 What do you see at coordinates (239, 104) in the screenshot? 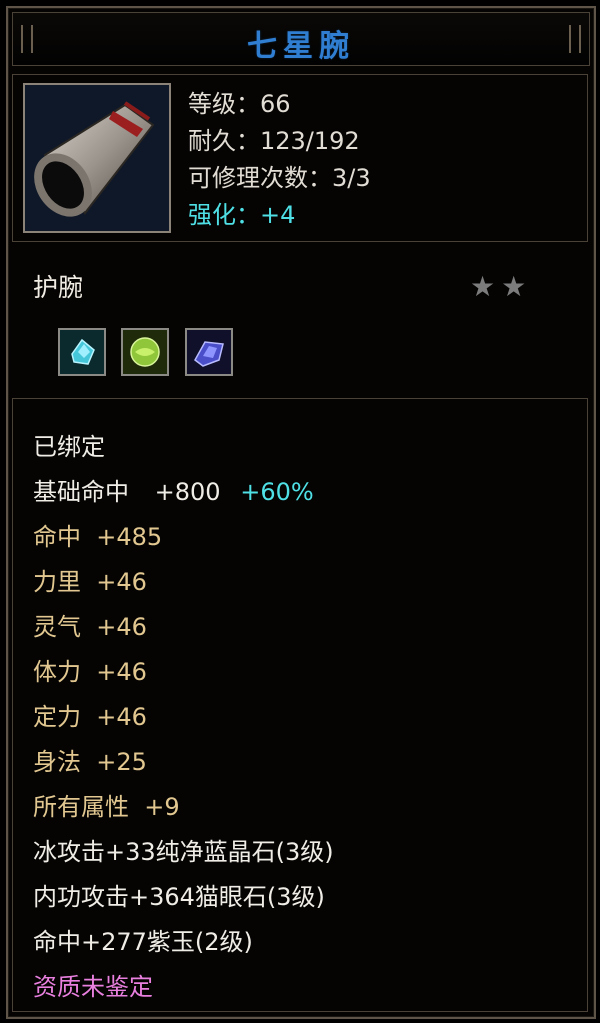
I see `level-text: 等级：66` at bounding box center [239, 104].